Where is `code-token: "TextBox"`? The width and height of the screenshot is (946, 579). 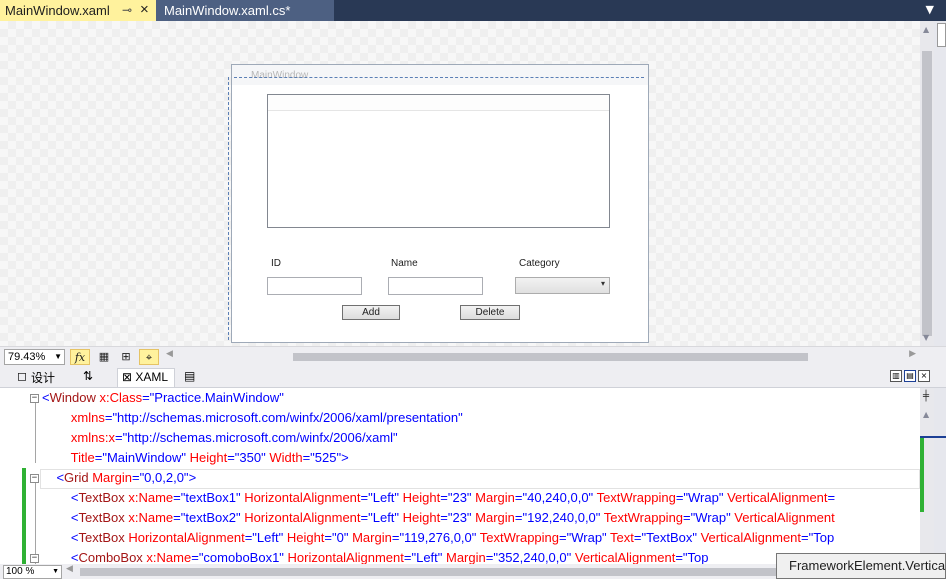
code-token: "TextBox" is located at coordinates (669, 537).